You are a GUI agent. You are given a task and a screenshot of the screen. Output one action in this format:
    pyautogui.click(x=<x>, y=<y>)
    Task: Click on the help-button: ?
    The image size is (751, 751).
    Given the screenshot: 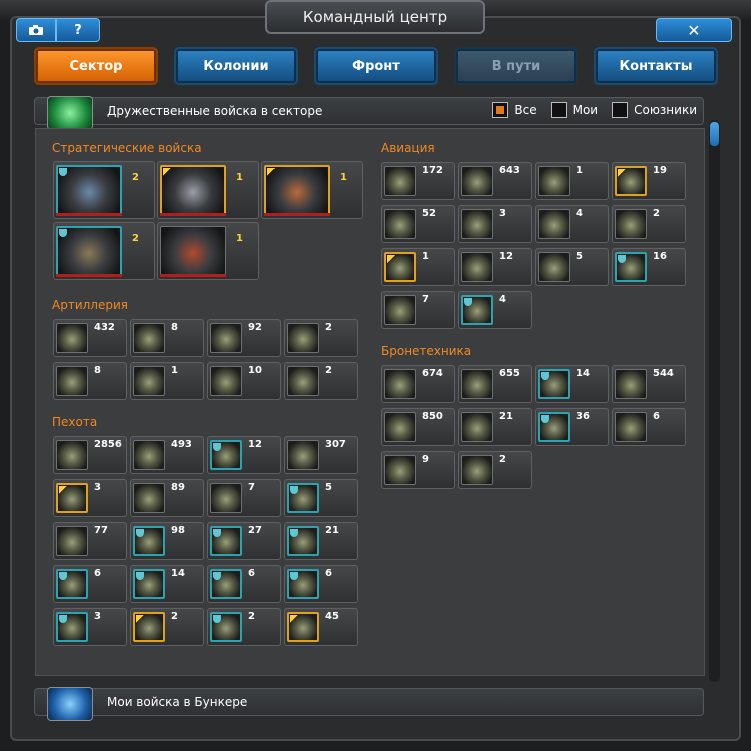 What is the action you would take?
    pyautogui.click(x=78, y=30)
    